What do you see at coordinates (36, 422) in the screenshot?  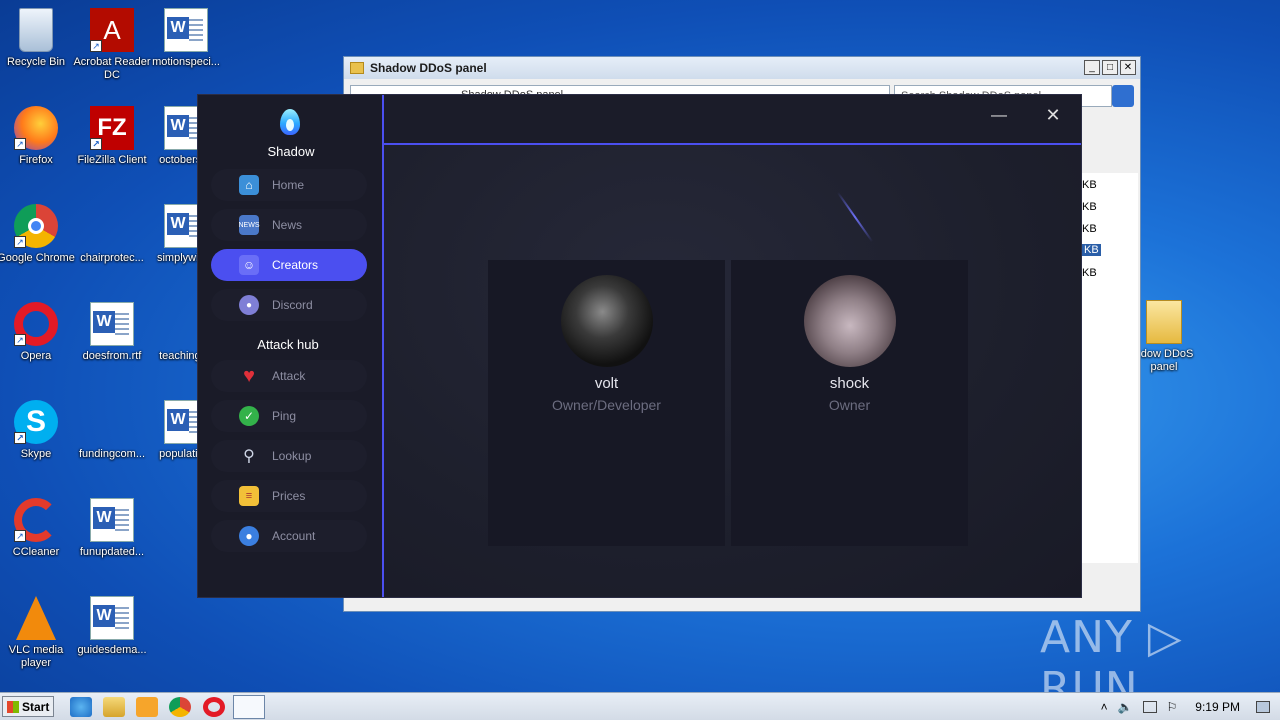 I see `skype-icon: S ↗` at bounding box center [36, 422].